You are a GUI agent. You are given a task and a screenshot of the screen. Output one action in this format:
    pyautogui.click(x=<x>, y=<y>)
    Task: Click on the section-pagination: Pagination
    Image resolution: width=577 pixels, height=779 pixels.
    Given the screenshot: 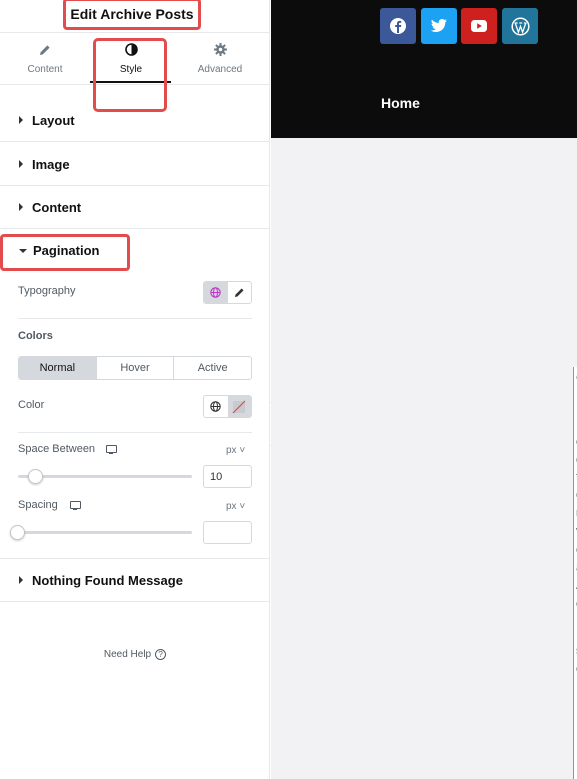 What is the action you would take?
    pyautogui.click(x=135, y=250)
    